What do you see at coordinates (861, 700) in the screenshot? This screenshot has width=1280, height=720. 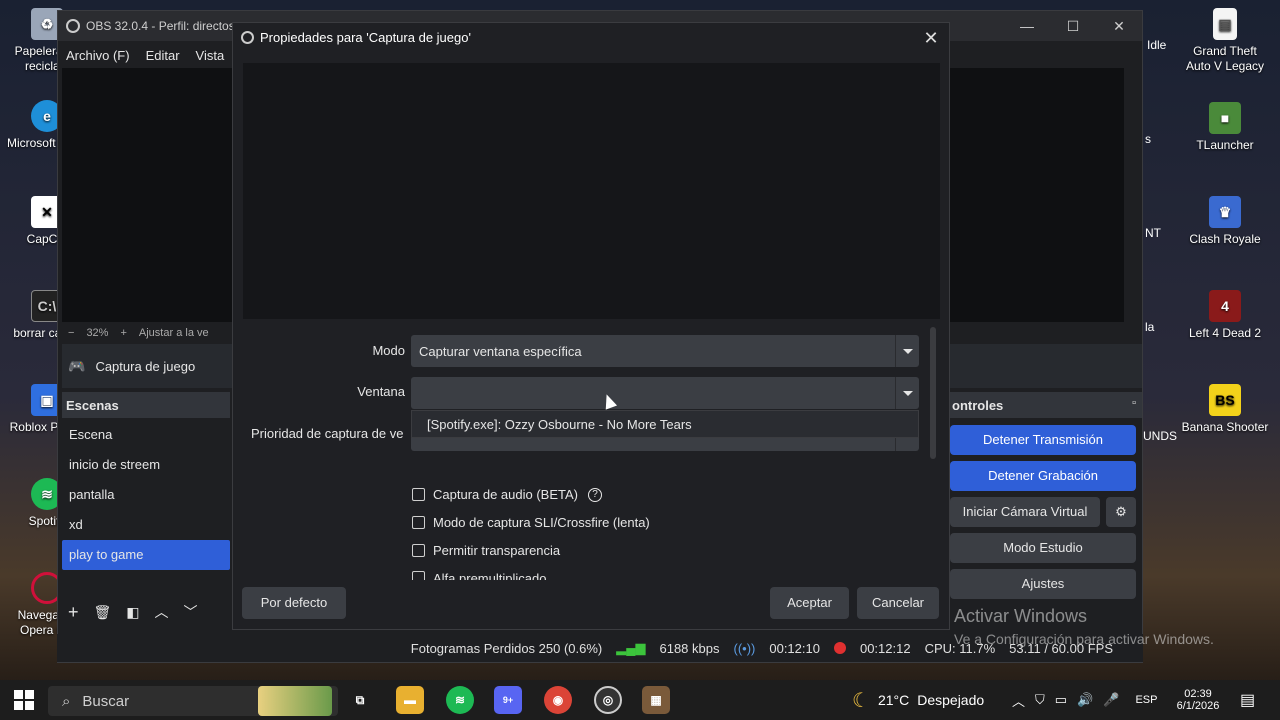 I see `moon-icon: ☾` at bounding box center [861, 700].